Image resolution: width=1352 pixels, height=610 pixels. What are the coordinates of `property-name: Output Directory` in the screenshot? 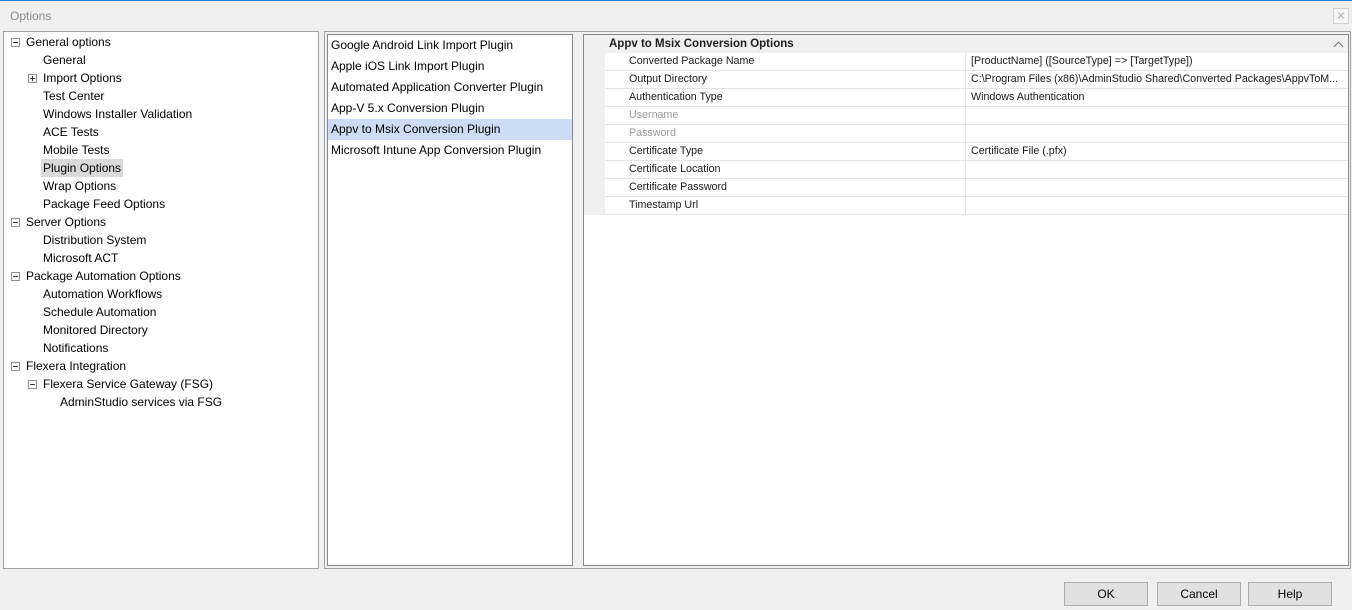 It's located at (785, 80).